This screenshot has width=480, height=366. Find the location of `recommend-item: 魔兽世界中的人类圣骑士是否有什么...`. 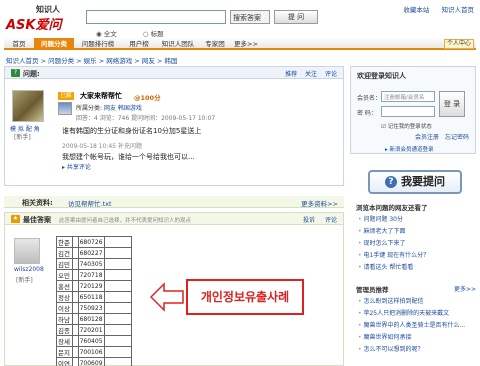

recommend-item: 魔兽世界中的人类圣骑士是否有什么... is located at coordinates (417, 326).